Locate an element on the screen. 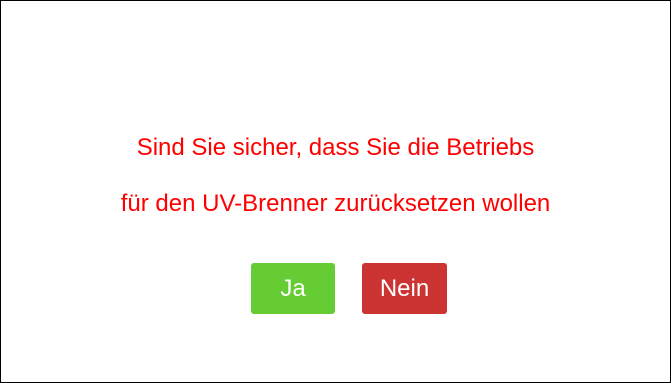 The height and width of the screenshot is (383, 671). confirm-message-line-1: Sind Sie sicher, dass Sie die Betriebs is located at coordinates (335, 147).